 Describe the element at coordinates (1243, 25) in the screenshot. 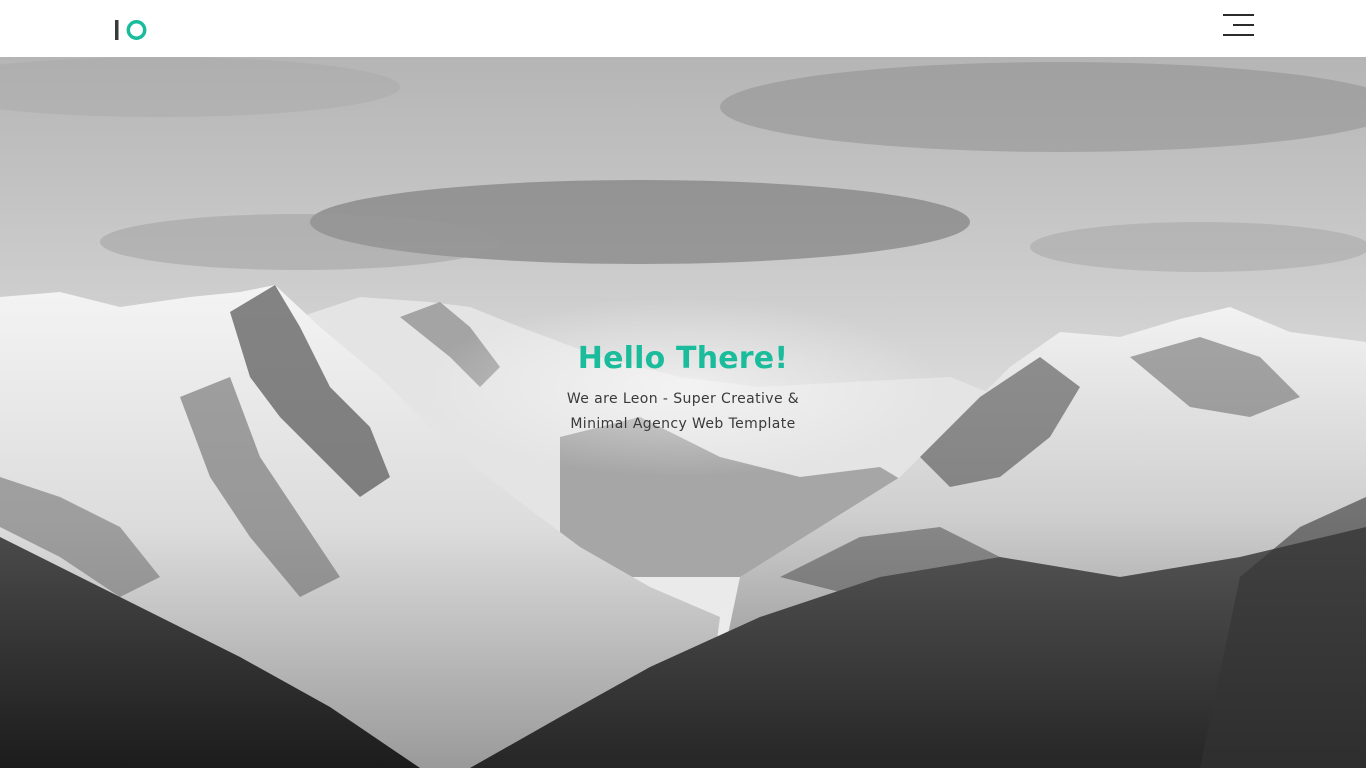

I see `hamburger-line-middle` at that location.